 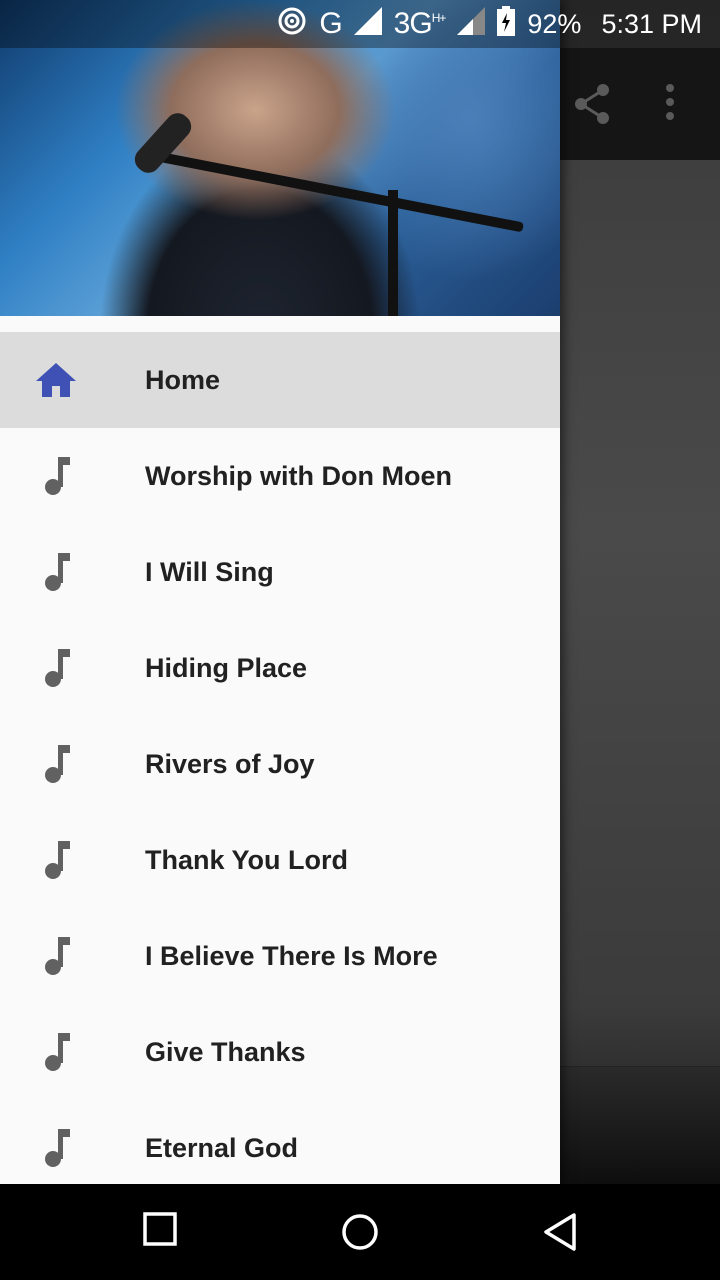 What do you see at coordinates (160, 1231) in the screenshot?
I see `recent-apps-icon` at bounding box center [160, 1231].